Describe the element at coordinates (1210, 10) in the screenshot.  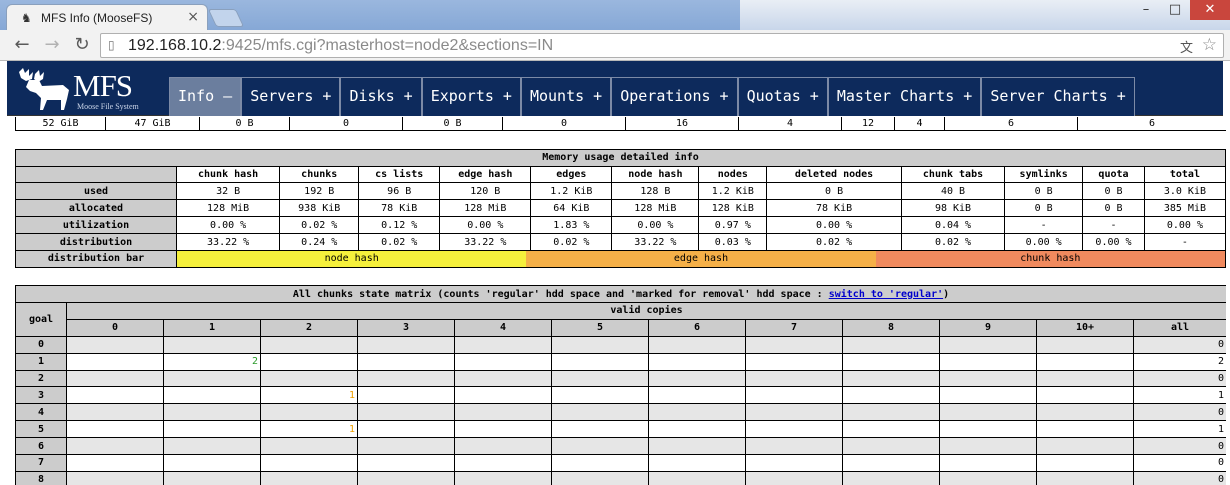
I see `close-window-button: ✕` at that location.